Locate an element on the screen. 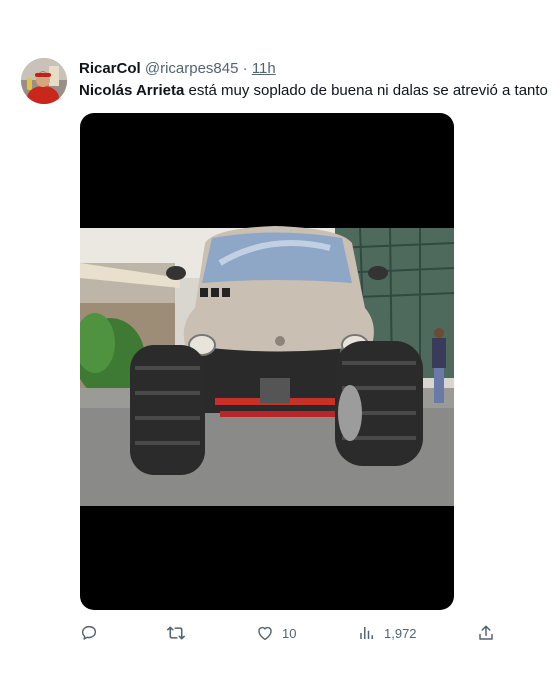  avatar is located at coordinates (44, 81).